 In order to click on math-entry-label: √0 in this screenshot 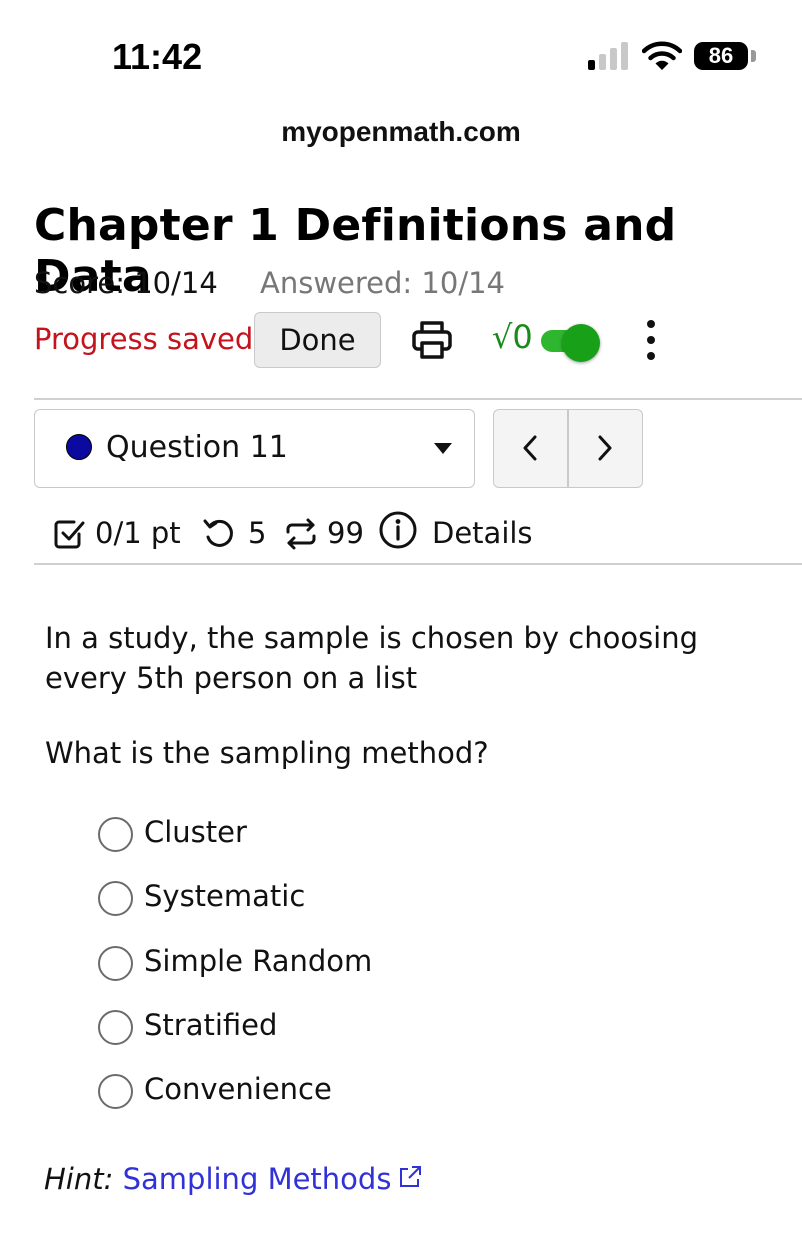, I will do `click(512, 337)`.